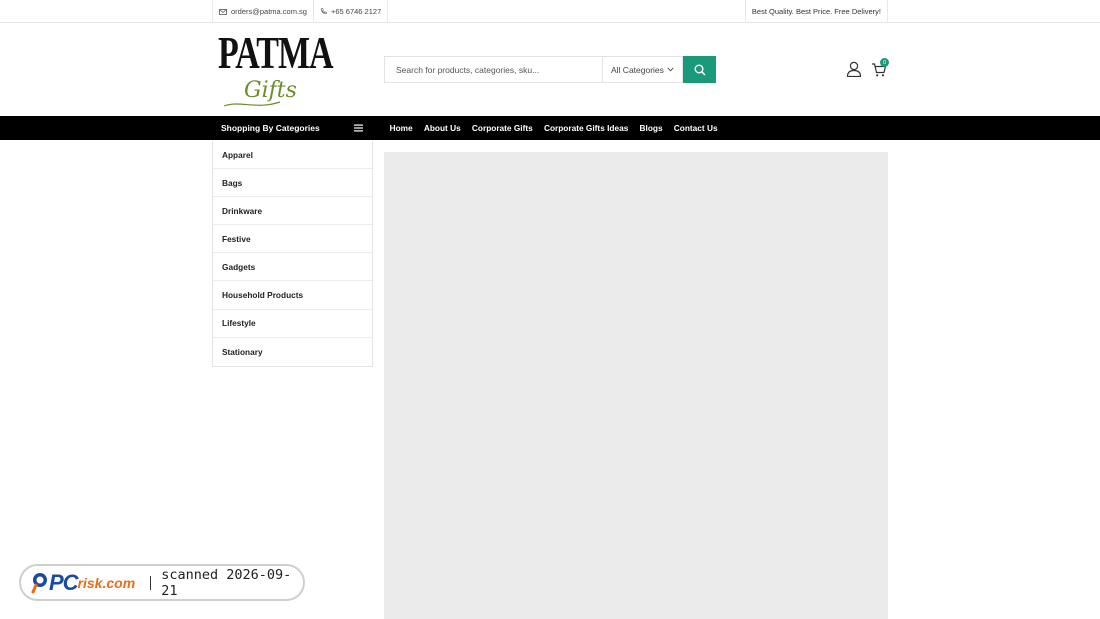 The height and width of the screenshot is (619, 1100). I want to click on search-icon, so click(700, 70).